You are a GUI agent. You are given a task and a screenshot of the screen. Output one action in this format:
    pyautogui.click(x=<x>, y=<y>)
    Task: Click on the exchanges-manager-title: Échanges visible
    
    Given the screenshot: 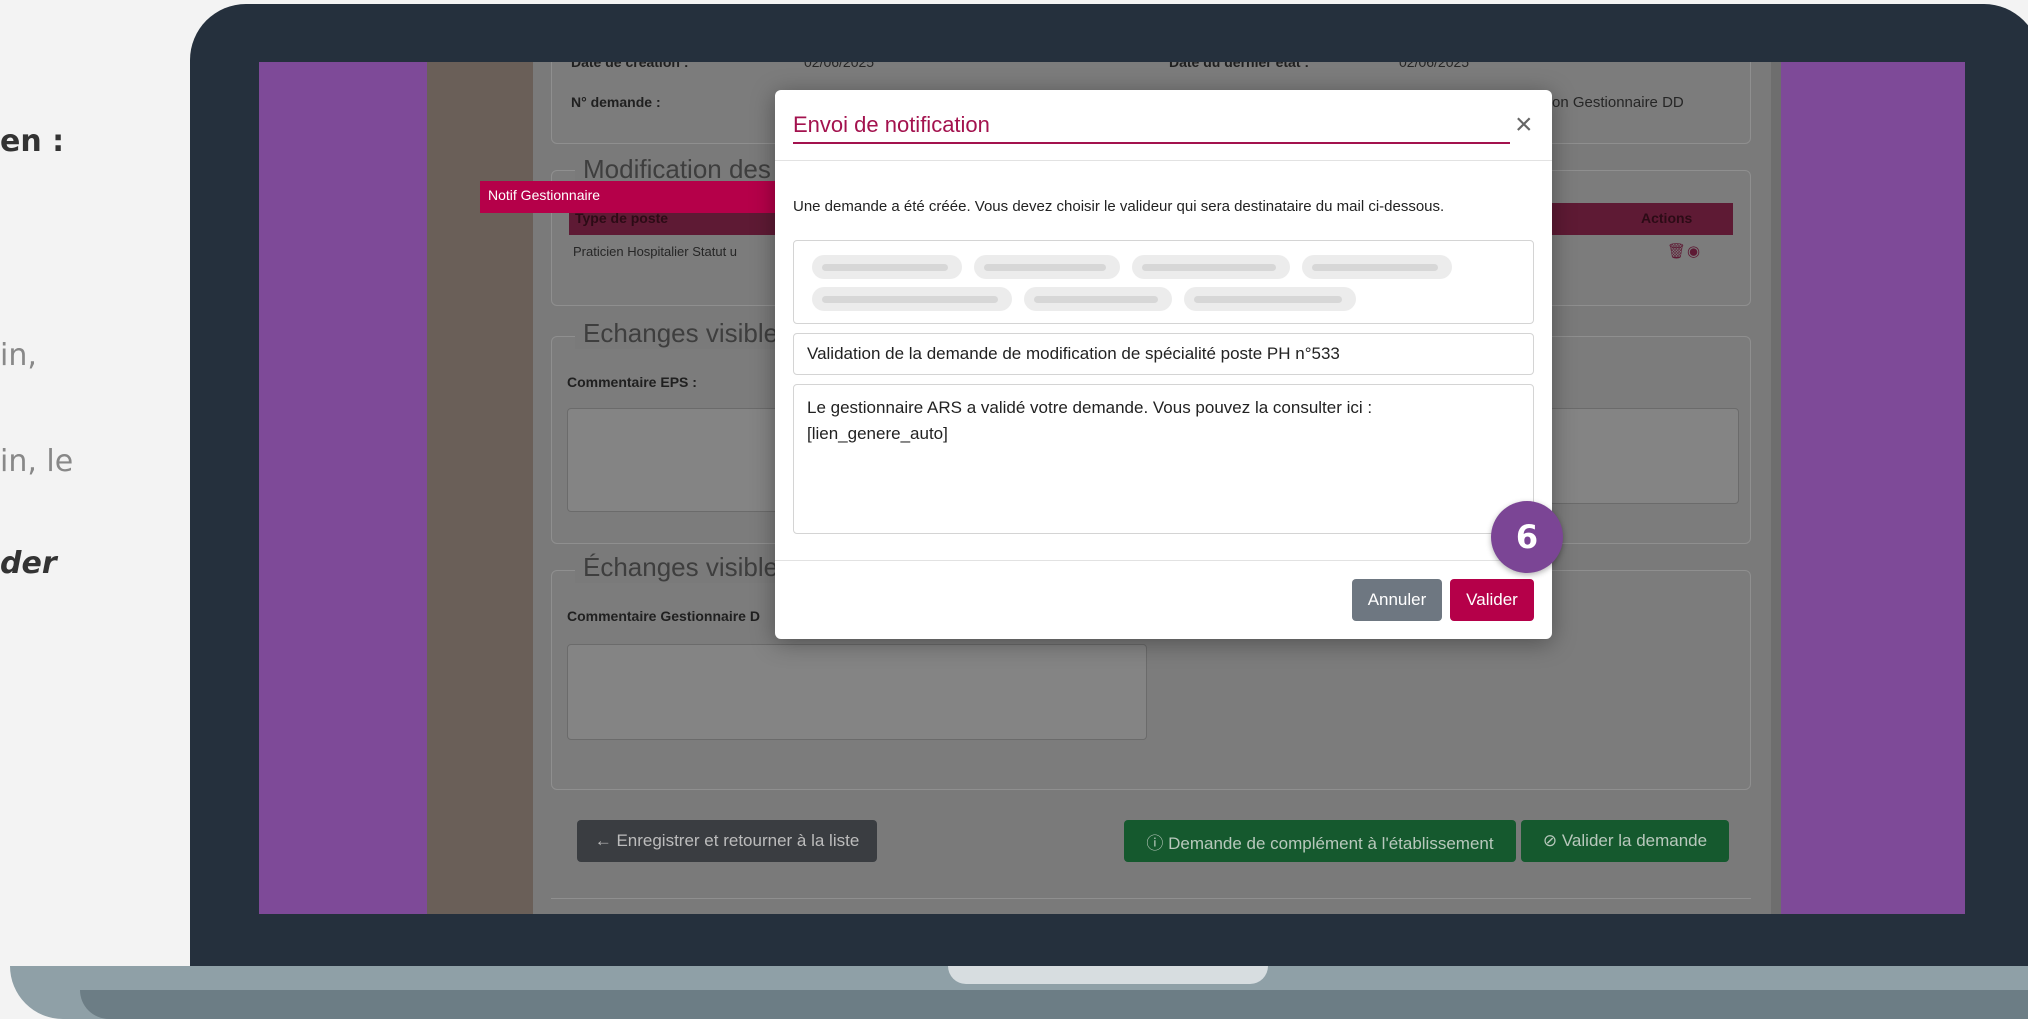 What is the action you would take?
    pyautogui.click(x=681, y=567)
    